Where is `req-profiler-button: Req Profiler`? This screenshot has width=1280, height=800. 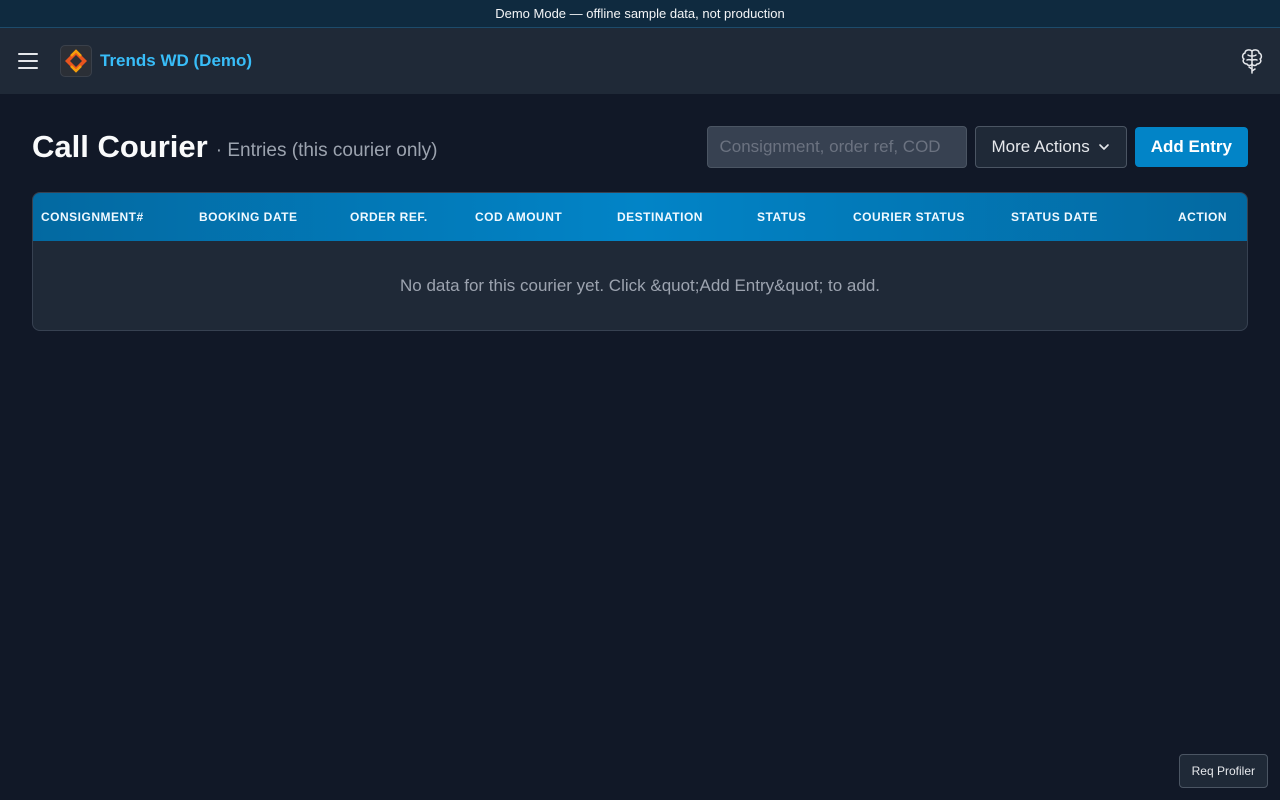
req-profiler-button: Req Profiler is located at coordinates (1223, 771).